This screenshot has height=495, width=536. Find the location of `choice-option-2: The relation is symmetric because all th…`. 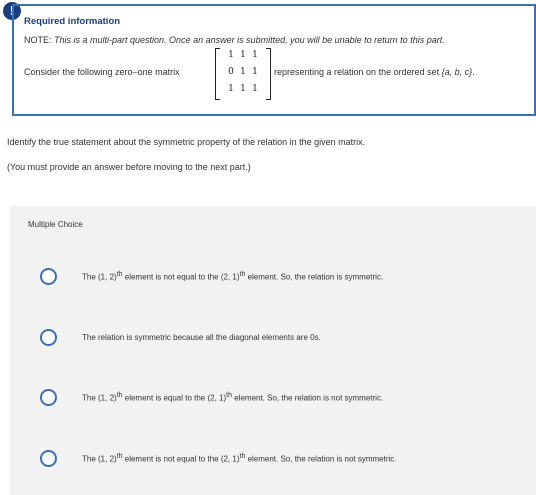

choice-option-2: The relation is symmetric because all th… is located at coordinates (285, 337).